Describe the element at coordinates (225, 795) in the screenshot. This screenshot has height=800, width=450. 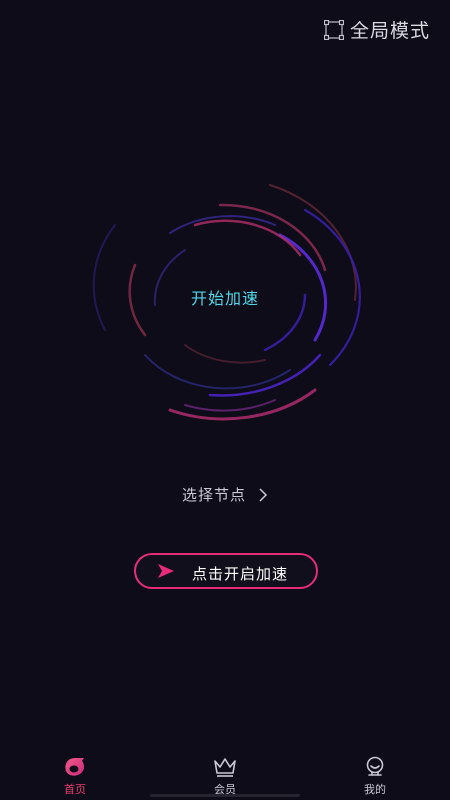
I see `home-indicator-bar` at that location.